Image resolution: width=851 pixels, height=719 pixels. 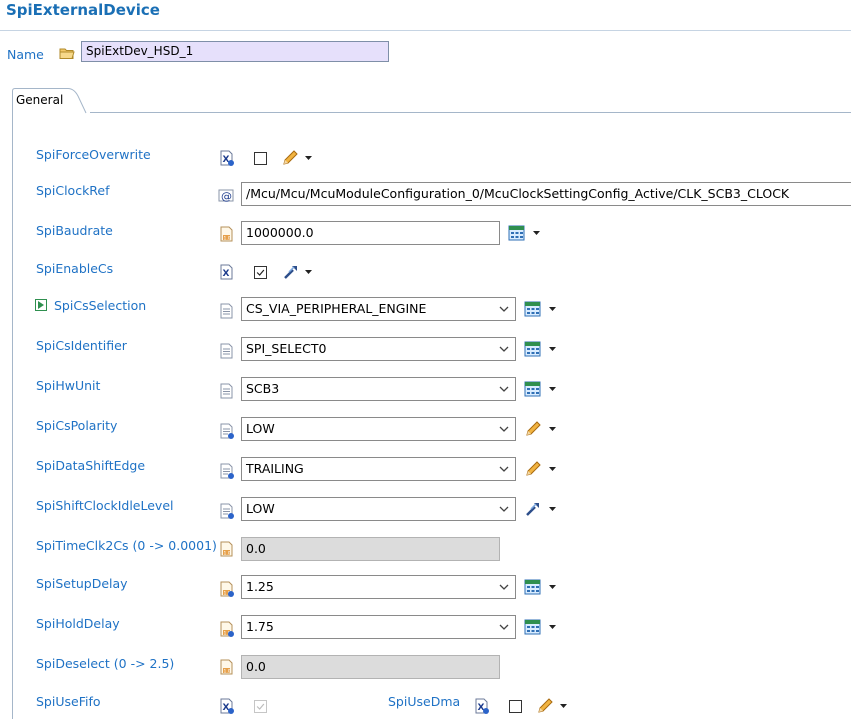 I want to click on use-fifo-label: SpiUseFifo, so click(x=68, y=701).